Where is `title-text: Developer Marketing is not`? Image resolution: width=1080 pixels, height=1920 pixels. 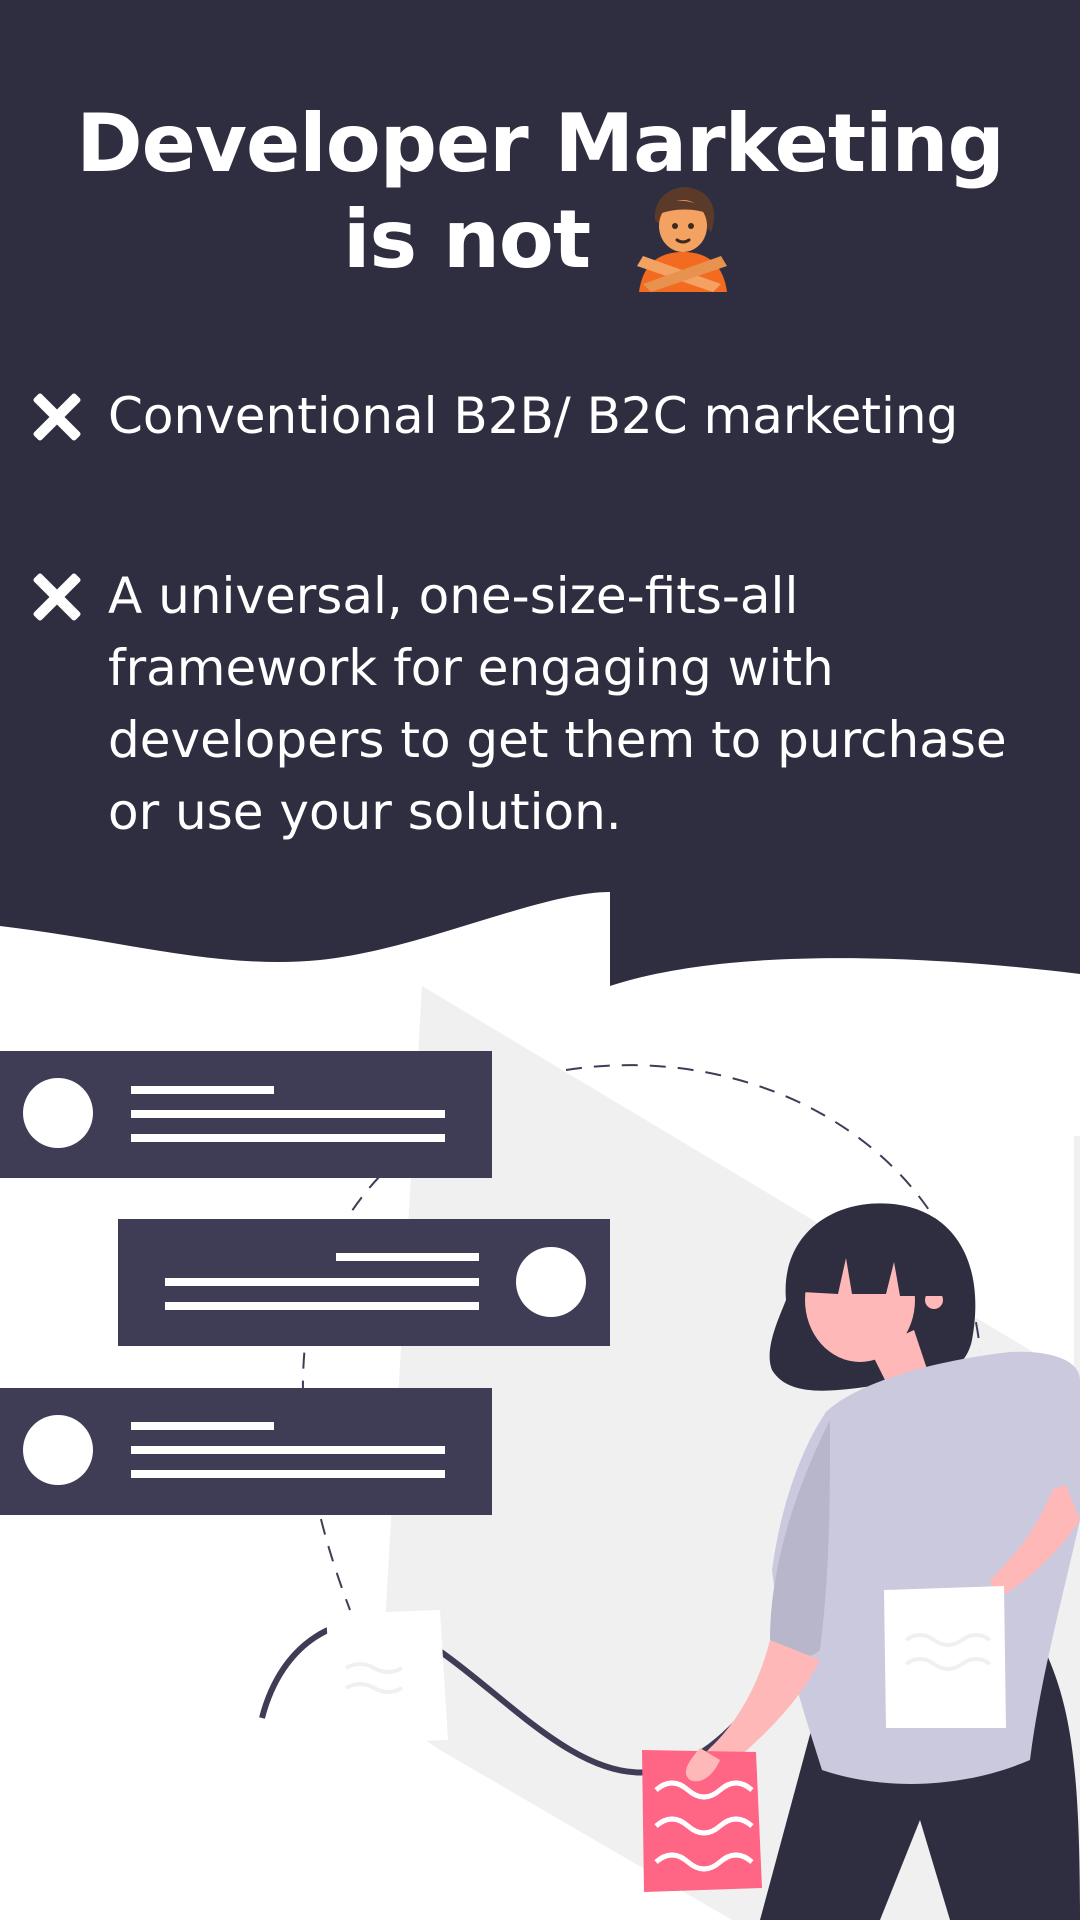 title-text: Developer Marketing is not is located at coordinates (540, 191).